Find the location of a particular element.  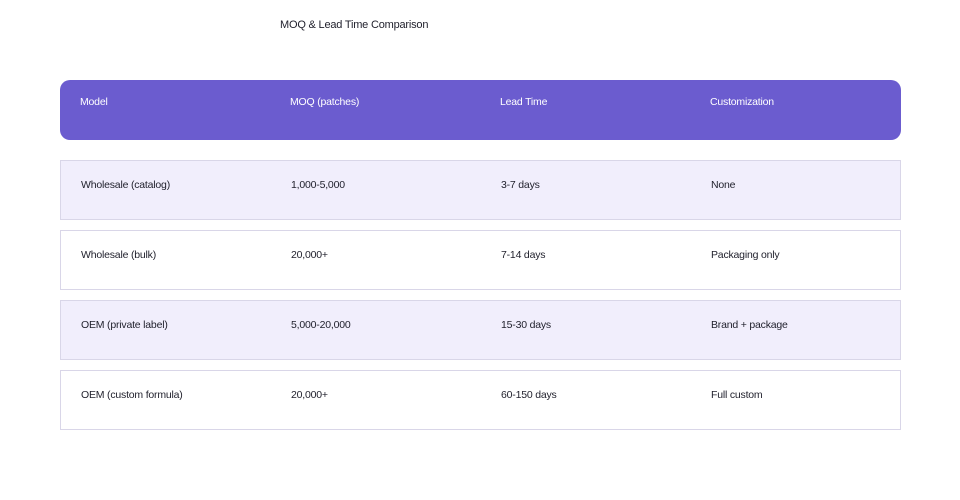

header-moq: MOQ (patches) is located at coordinates (325, 102).